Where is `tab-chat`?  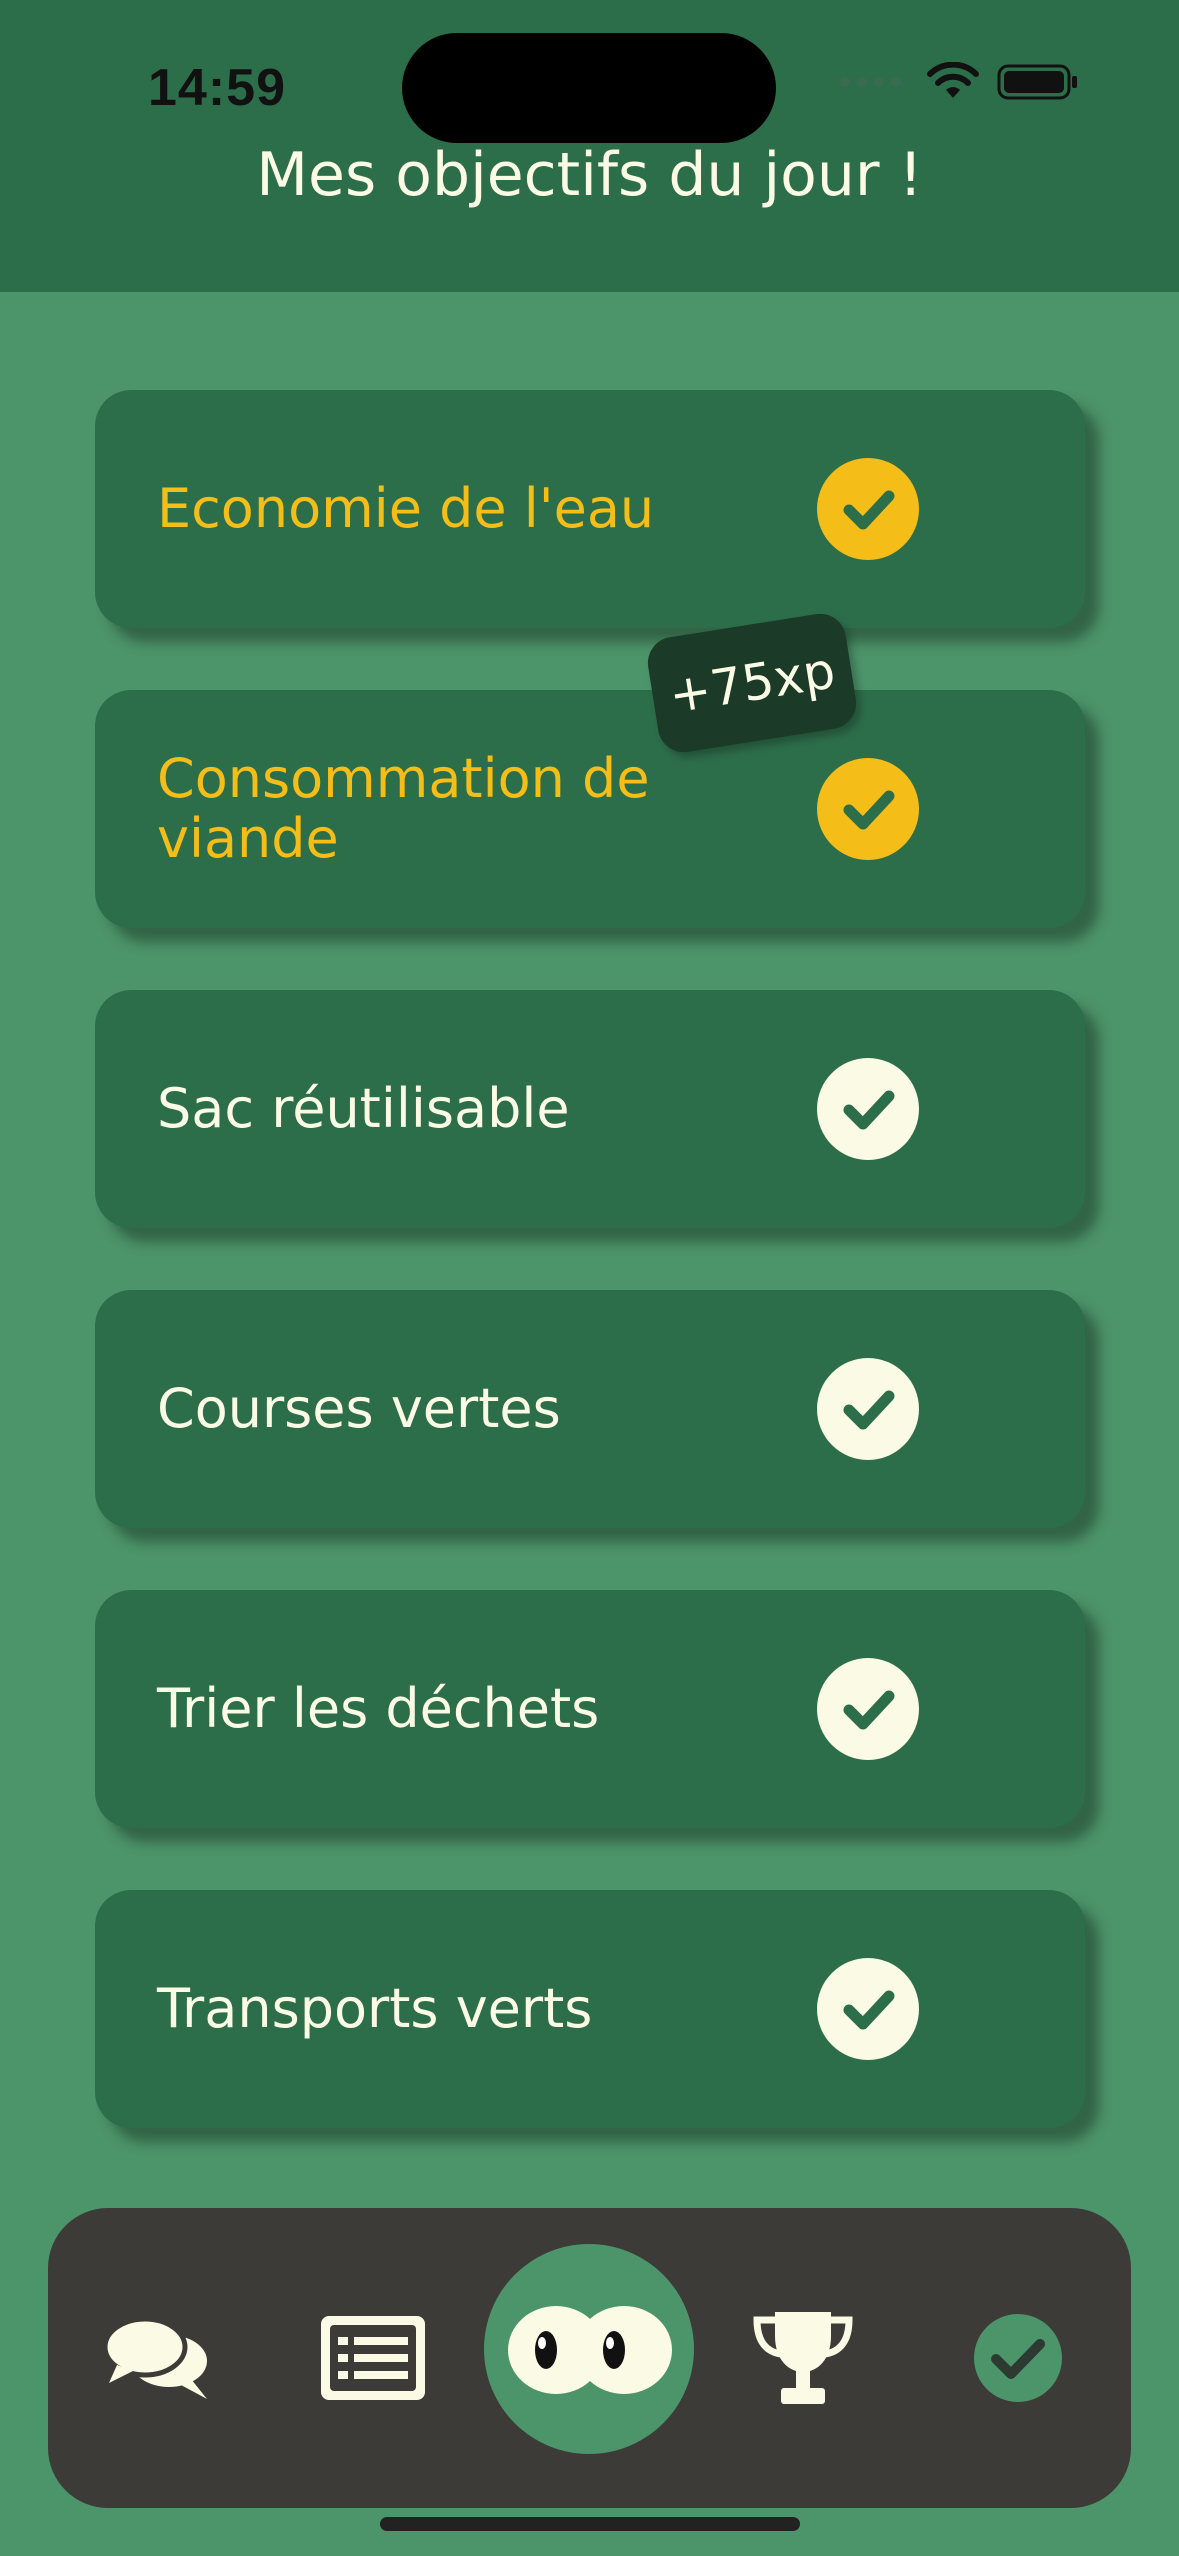 tab-chat is located at coordinates (158, 2358).